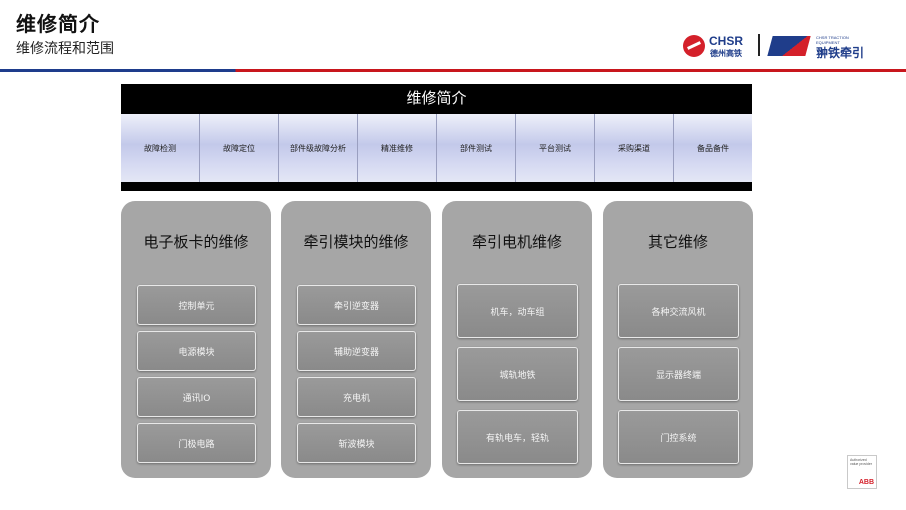 The height and width of the screenshot is (510, 906). I want to click on page-subtitle: 维修流程和范围, so click(65, 49).